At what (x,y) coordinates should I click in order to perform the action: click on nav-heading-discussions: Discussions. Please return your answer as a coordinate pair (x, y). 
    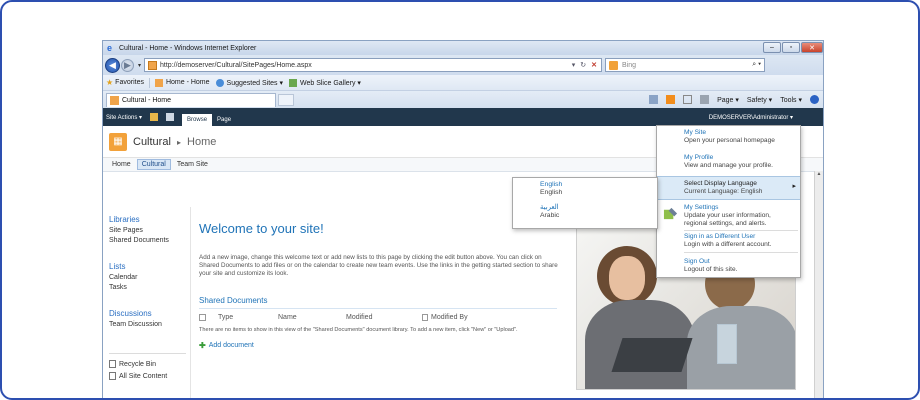
    Looking at the image, I should click on (149, 313).